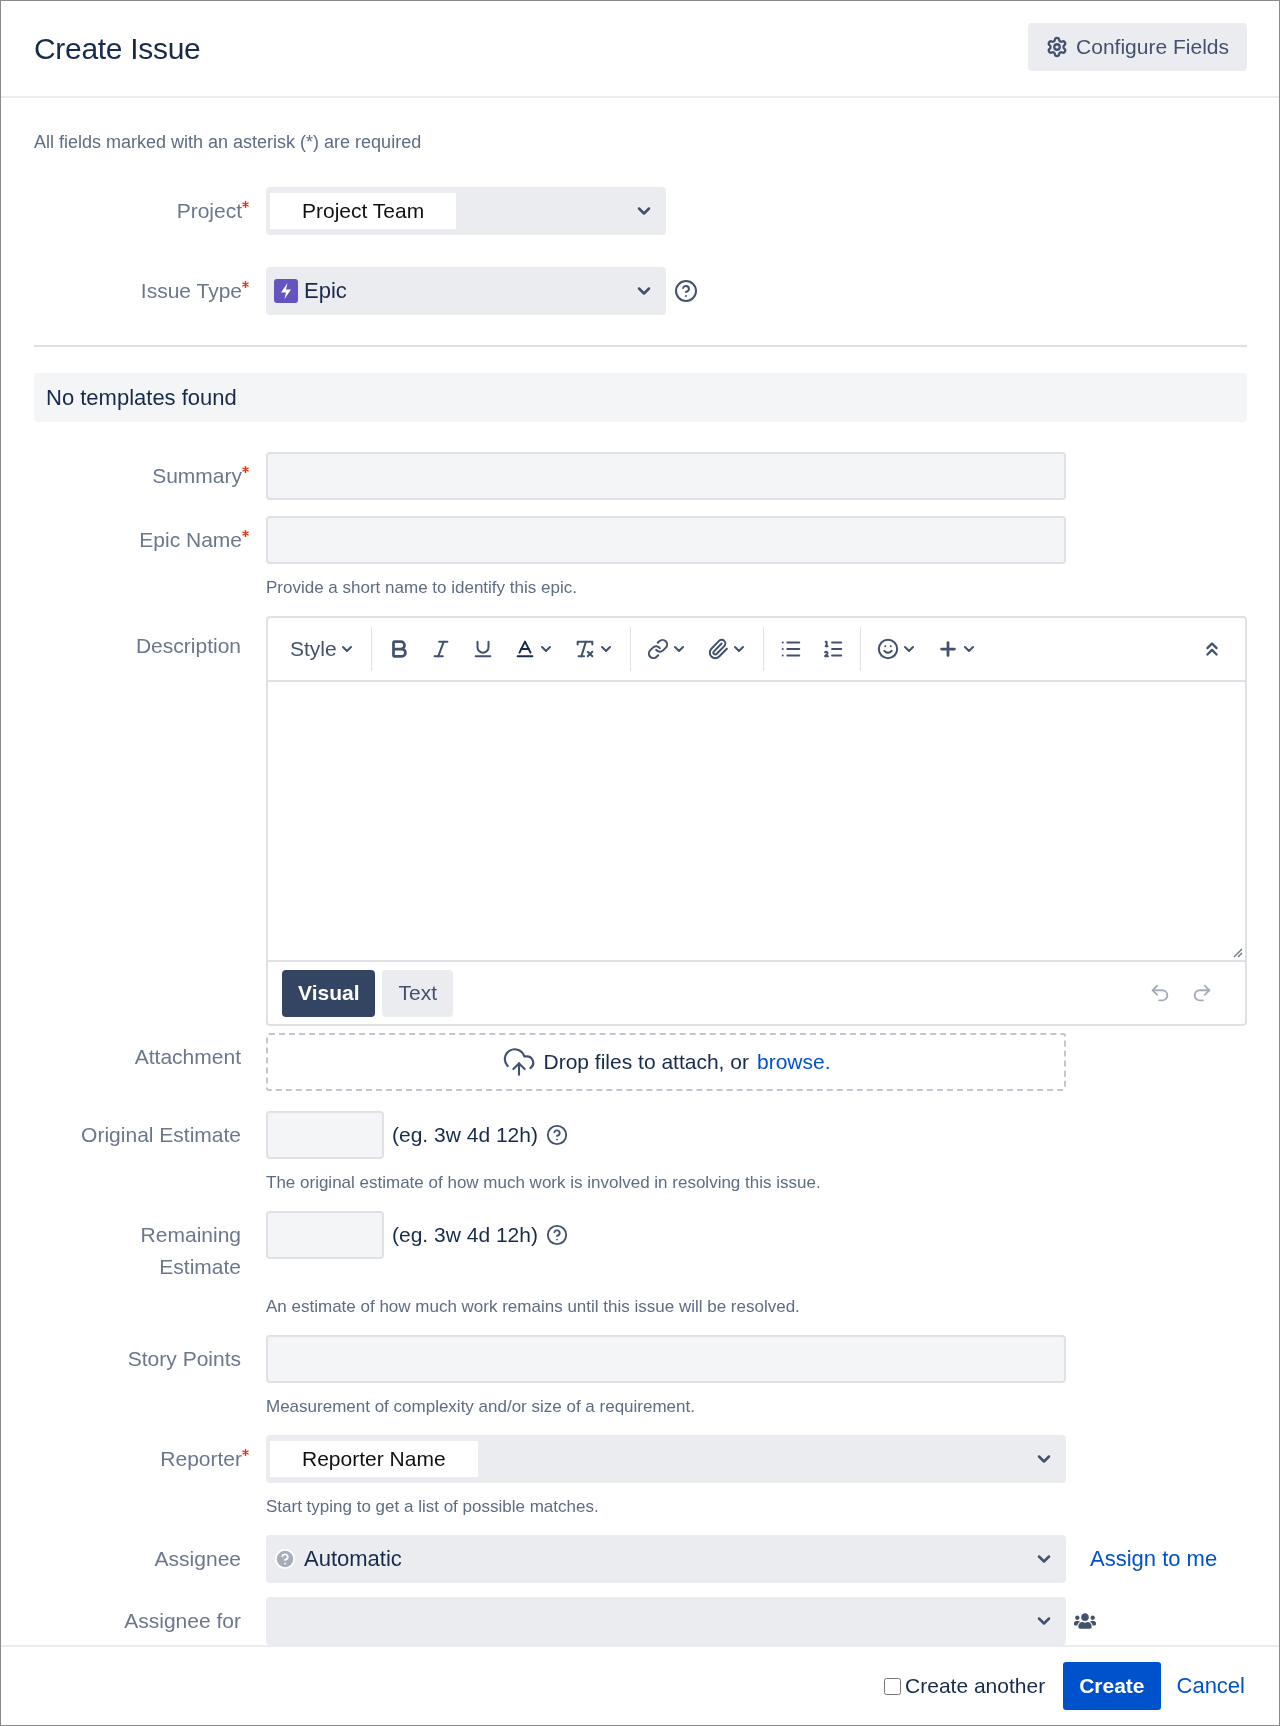  Describe the element at coordinates (329, 993) in the screenshot. I see `mode-tab: Visual` at that location.